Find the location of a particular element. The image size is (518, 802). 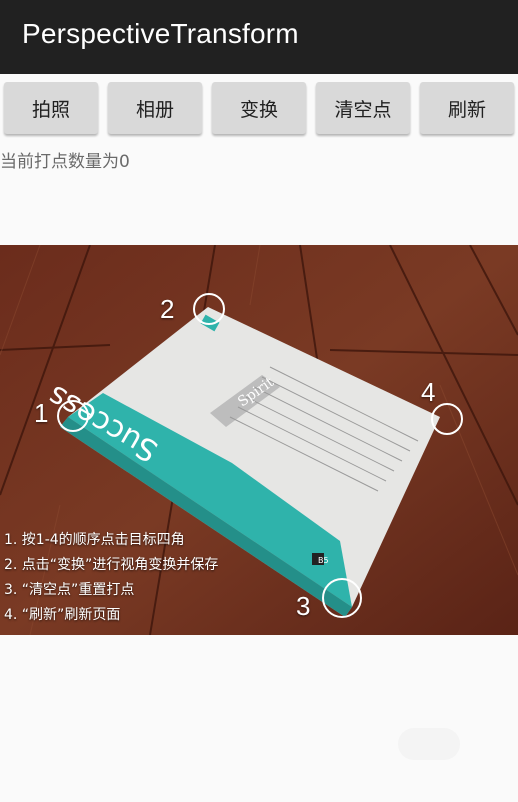

transform-button: 变换 is located at coordinates (259, 108).